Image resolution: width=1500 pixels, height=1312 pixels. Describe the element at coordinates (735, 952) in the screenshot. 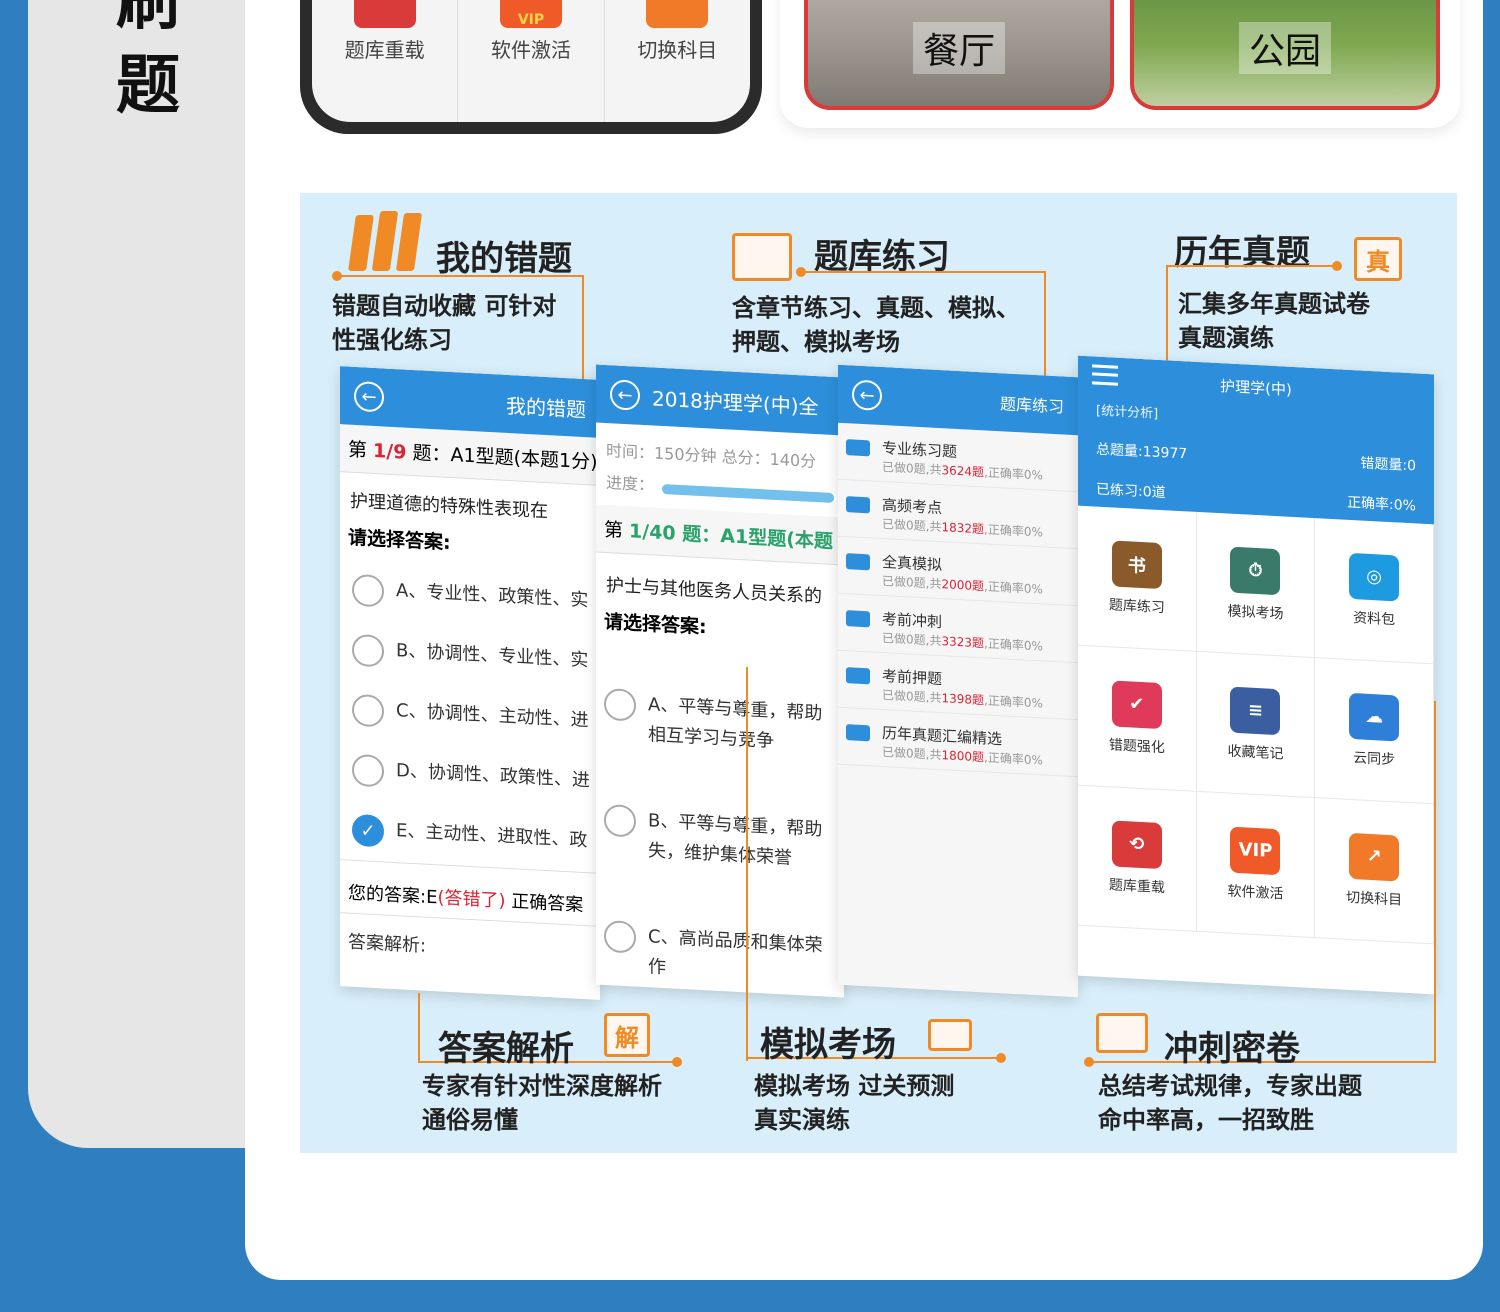

I see `option-text: C、高尚品质和集体荣 作` at that location.